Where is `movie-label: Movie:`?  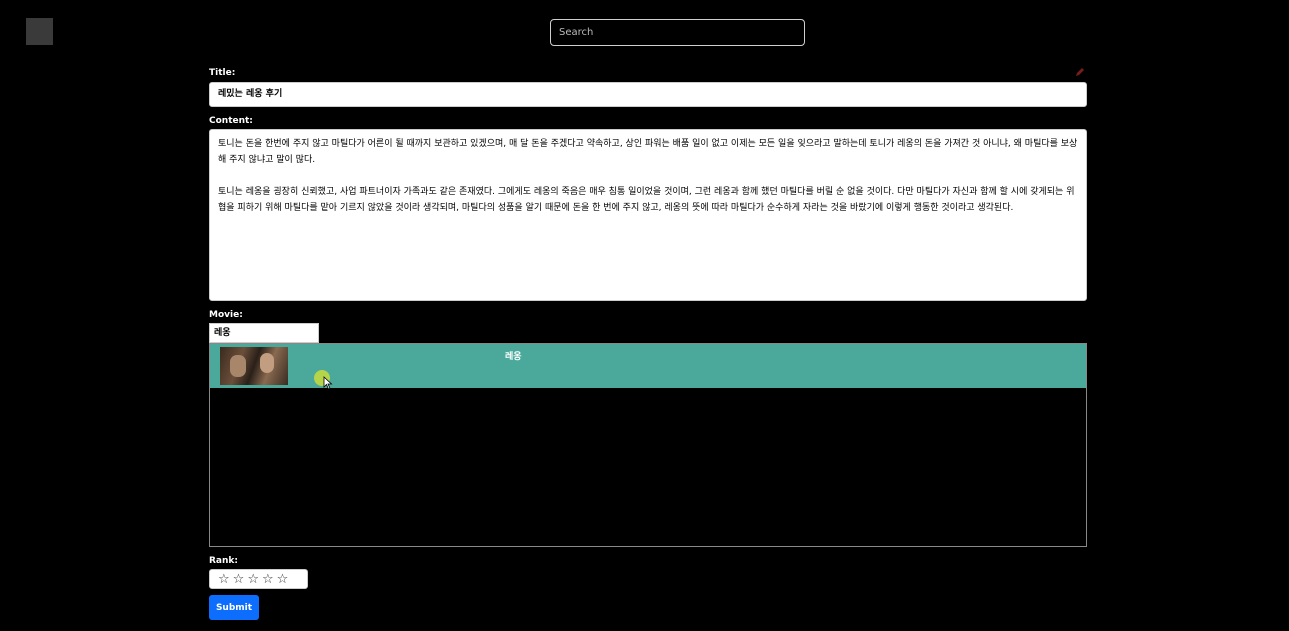
movie-label: Movie: is located at coordinates (226, 315).